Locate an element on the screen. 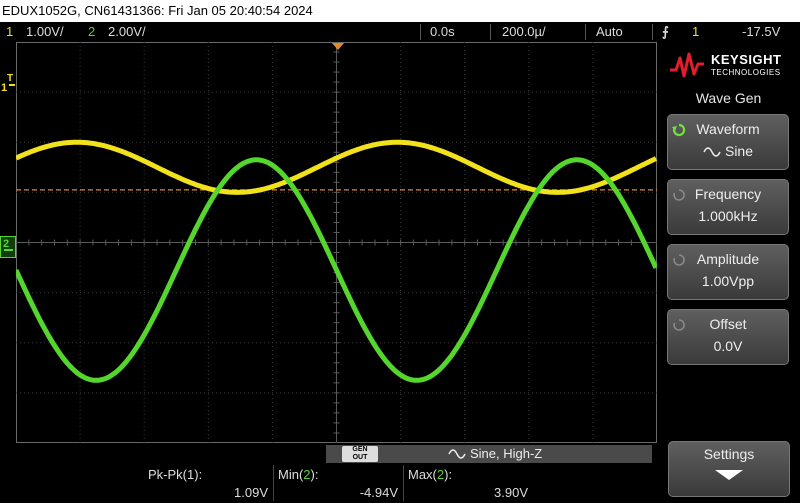  time-delay: 0.0s is located at coordinates (442, 32).